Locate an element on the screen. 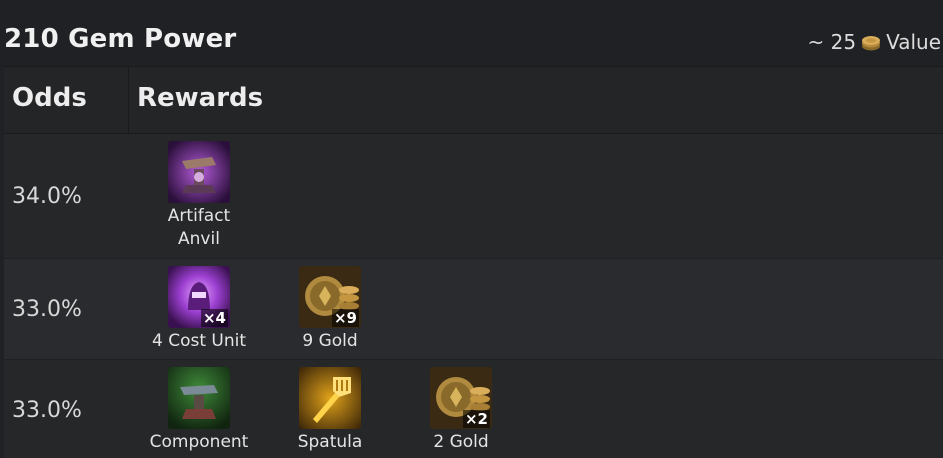 The image size is (943, 458). reward-label: Artifact Anvil is located at coordinates (199, 227).